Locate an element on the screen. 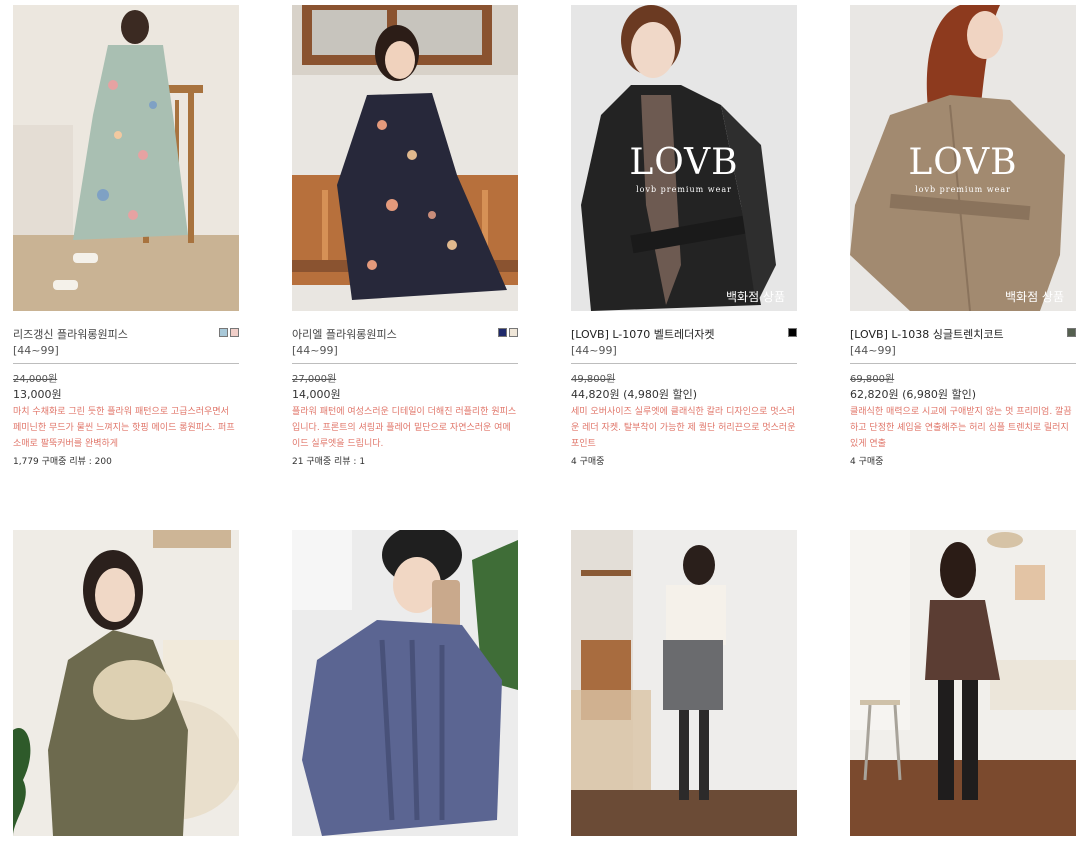  product-name: [LOVB] L-1038 싱글트렌치코트 is located at coordinates (963, 334).